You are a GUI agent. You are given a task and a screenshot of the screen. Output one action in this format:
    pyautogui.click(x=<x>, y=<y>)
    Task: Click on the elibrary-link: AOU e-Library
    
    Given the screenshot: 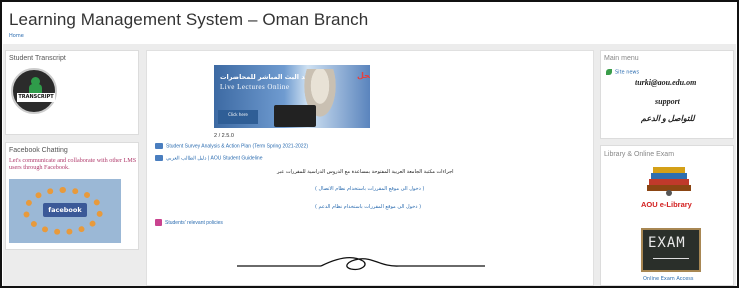 What is the action you would take?
    pyautogui.click(x=669, y=187)
    